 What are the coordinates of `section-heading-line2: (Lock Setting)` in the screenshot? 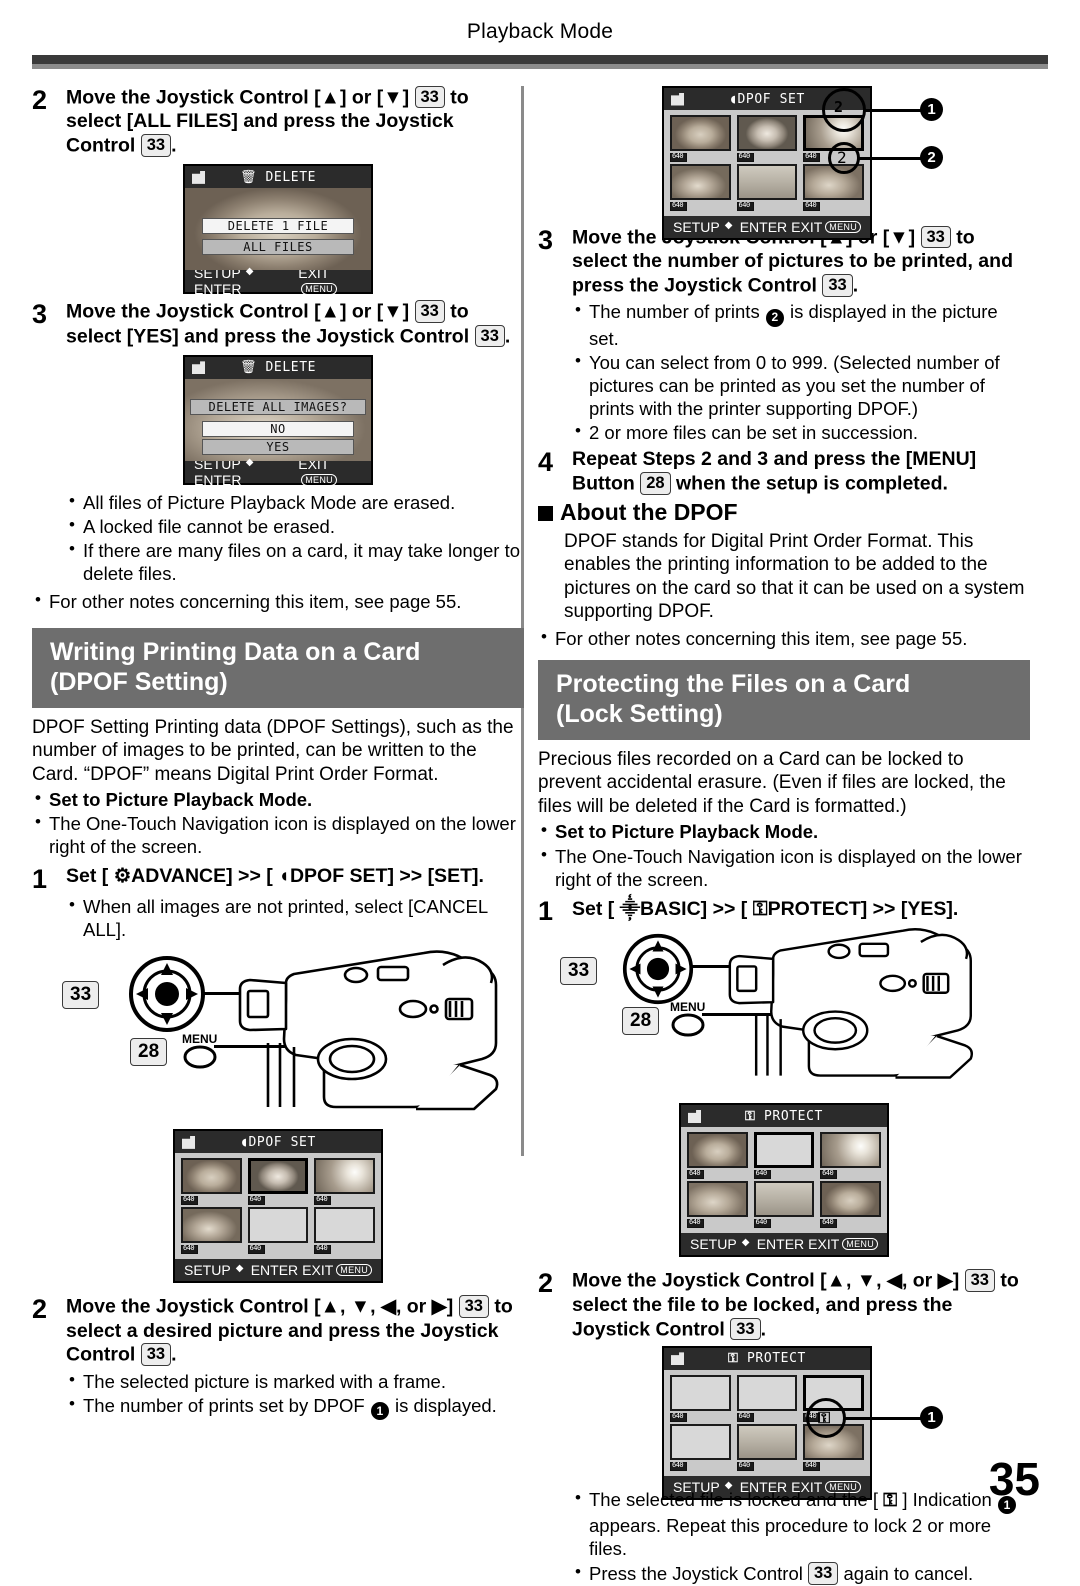 It's located at (639, 713).